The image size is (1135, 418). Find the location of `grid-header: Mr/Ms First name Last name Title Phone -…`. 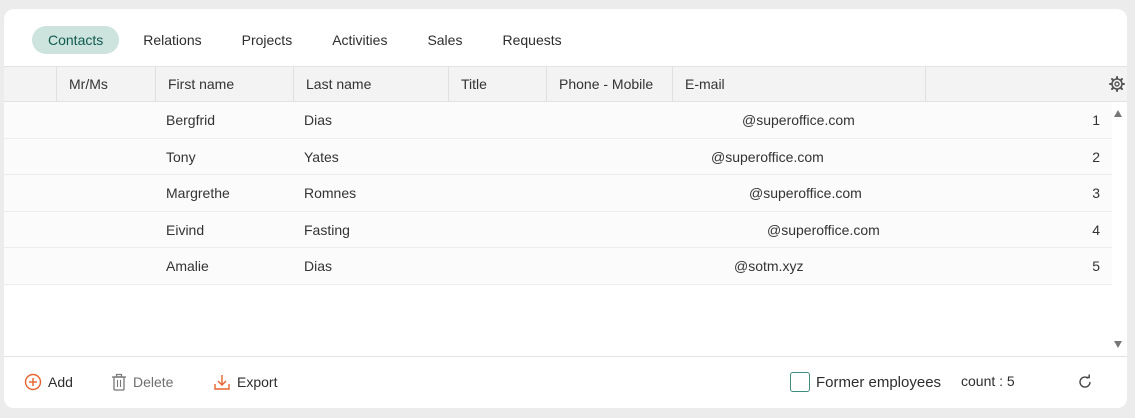

grid-header: Mr/Ms First name Last name Title Phone -… is located at coordinates (565, 84).